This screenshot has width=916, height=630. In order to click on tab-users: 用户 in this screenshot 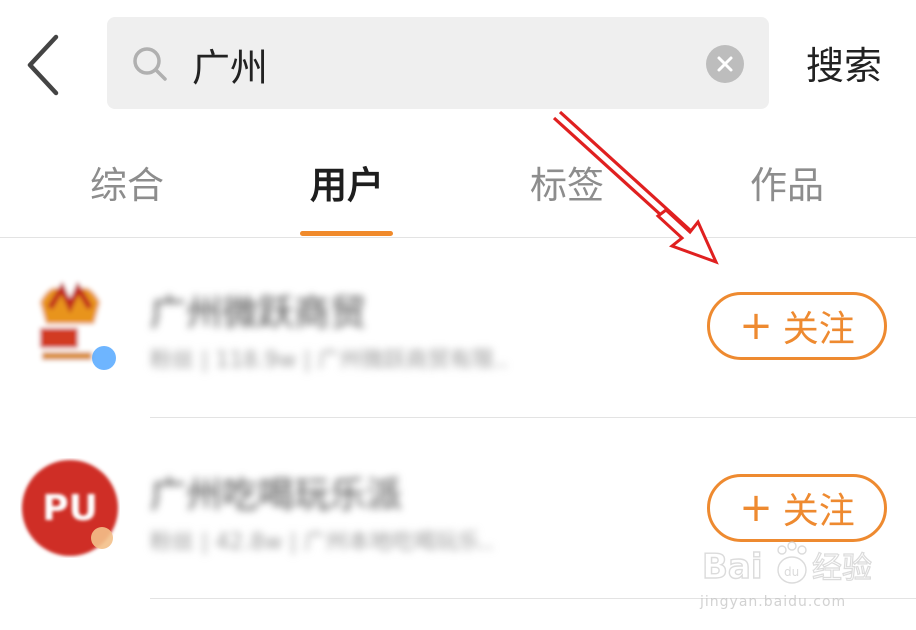, I will do `click(347, 186)`.